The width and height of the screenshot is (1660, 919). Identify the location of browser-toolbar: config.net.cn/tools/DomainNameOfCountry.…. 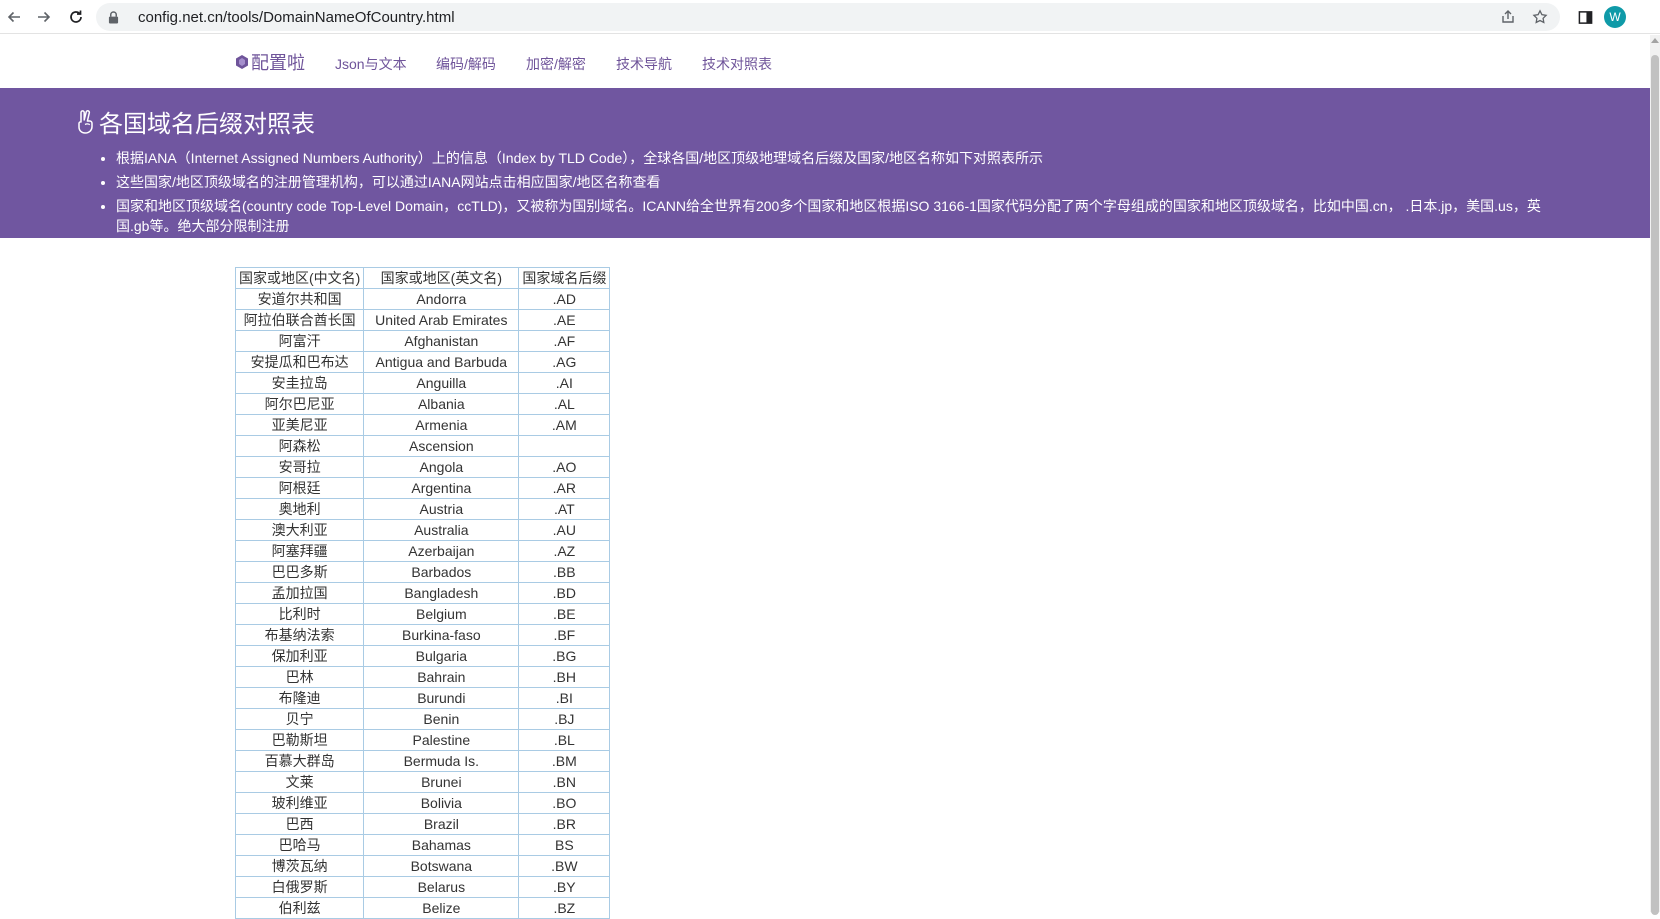
(830, 17).